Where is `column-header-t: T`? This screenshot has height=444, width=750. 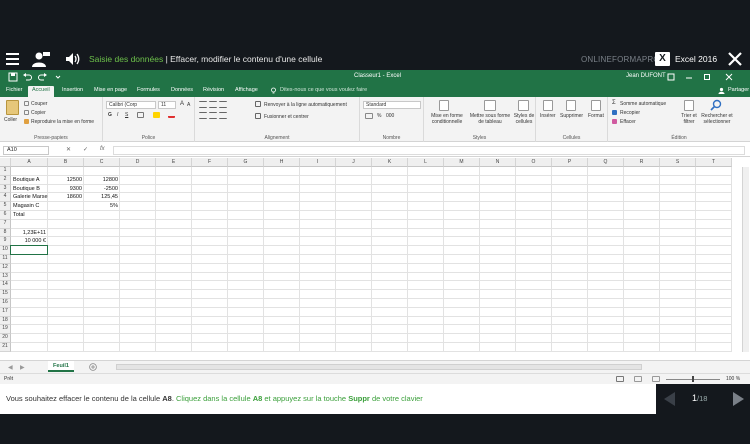 column-header-t: T is located at coordinates (714, 162).